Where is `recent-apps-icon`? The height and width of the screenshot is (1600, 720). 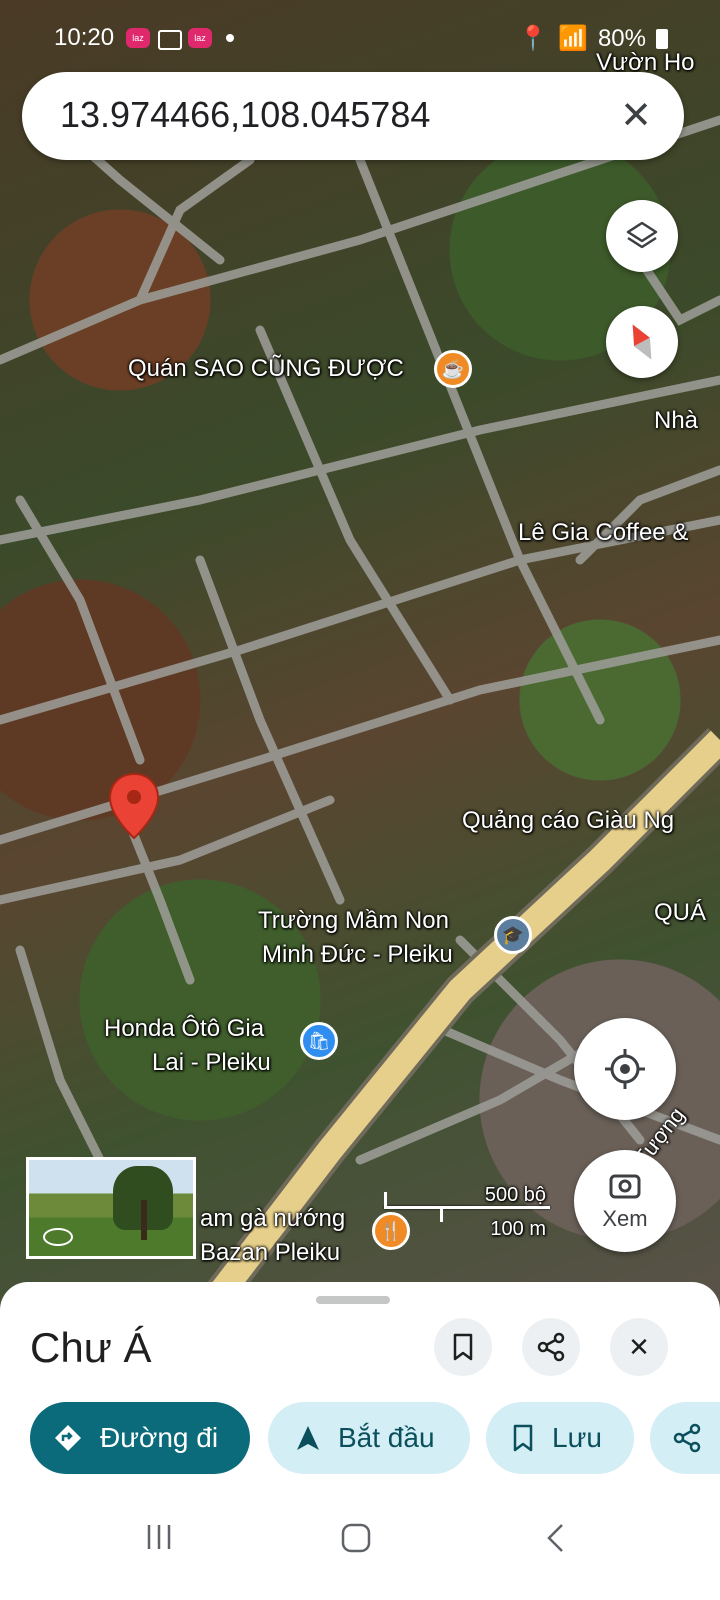 recent-apps-icon is located at coordinates (159, 1537).